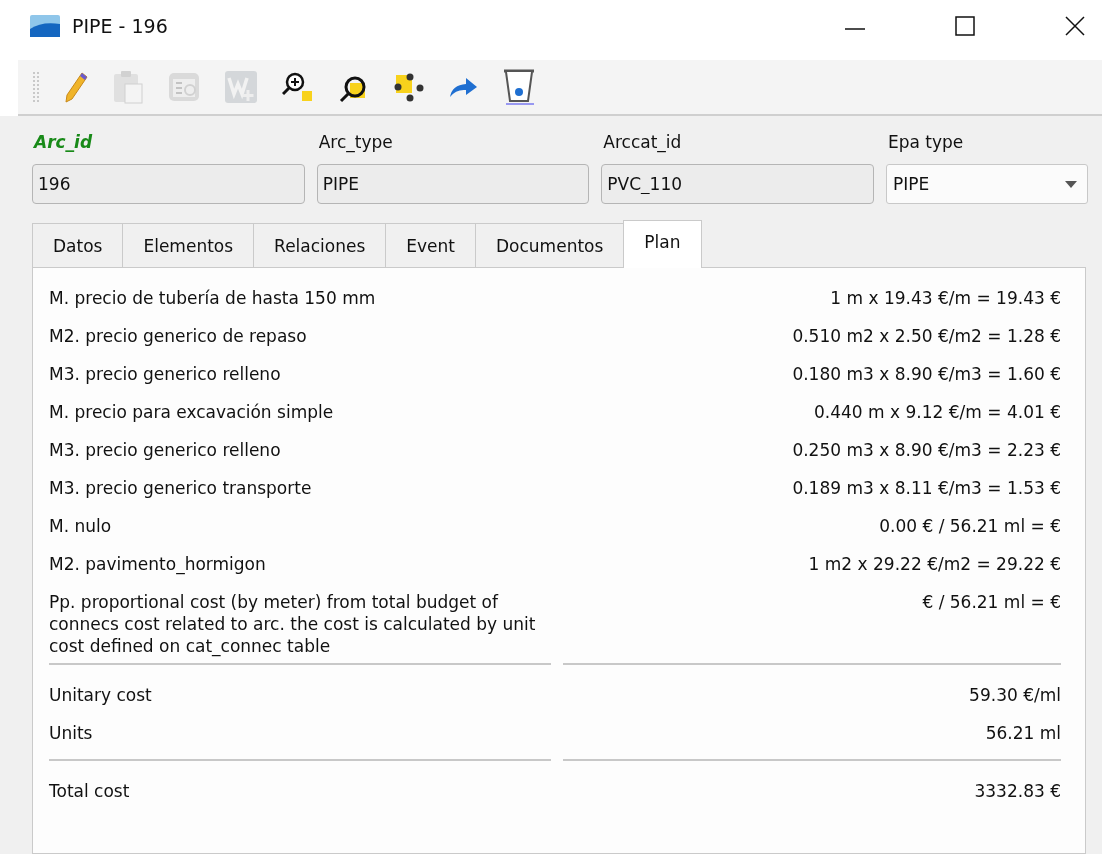 The width and height of the screenshot is (1102, 854). Describe the element at coordinates (970, 526) in the screenshot. I see `cost-value: 0.00 € / 56.21 ml = €` at that location.